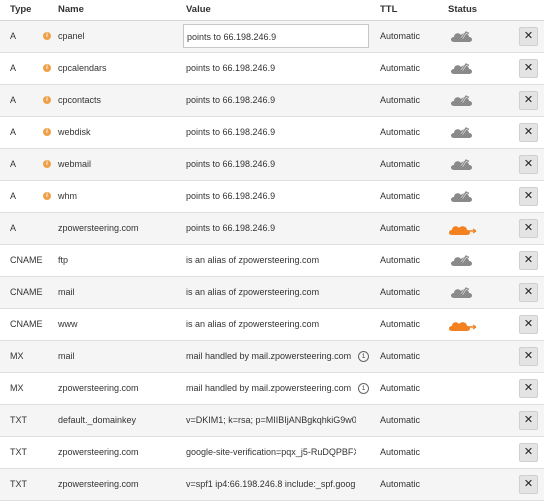 This screenshot has height=501, width=544. Describe the element at coordinates (118, 132) in the screenshot. I see `record-name: webdisk` at that location.